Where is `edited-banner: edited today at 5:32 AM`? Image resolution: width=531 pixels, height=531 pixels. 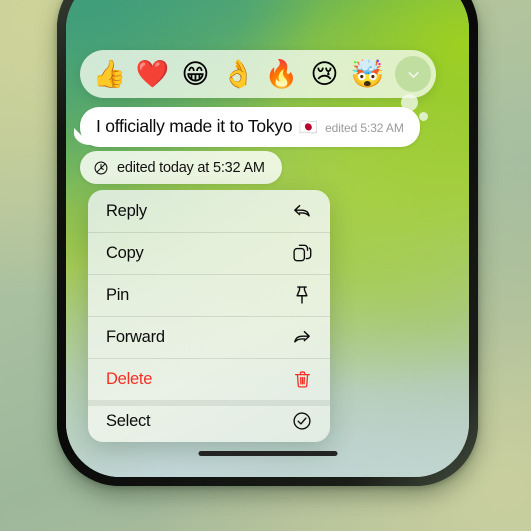 edited-banner: edited today at 5:32 AM is located at coordinates (181, 167).